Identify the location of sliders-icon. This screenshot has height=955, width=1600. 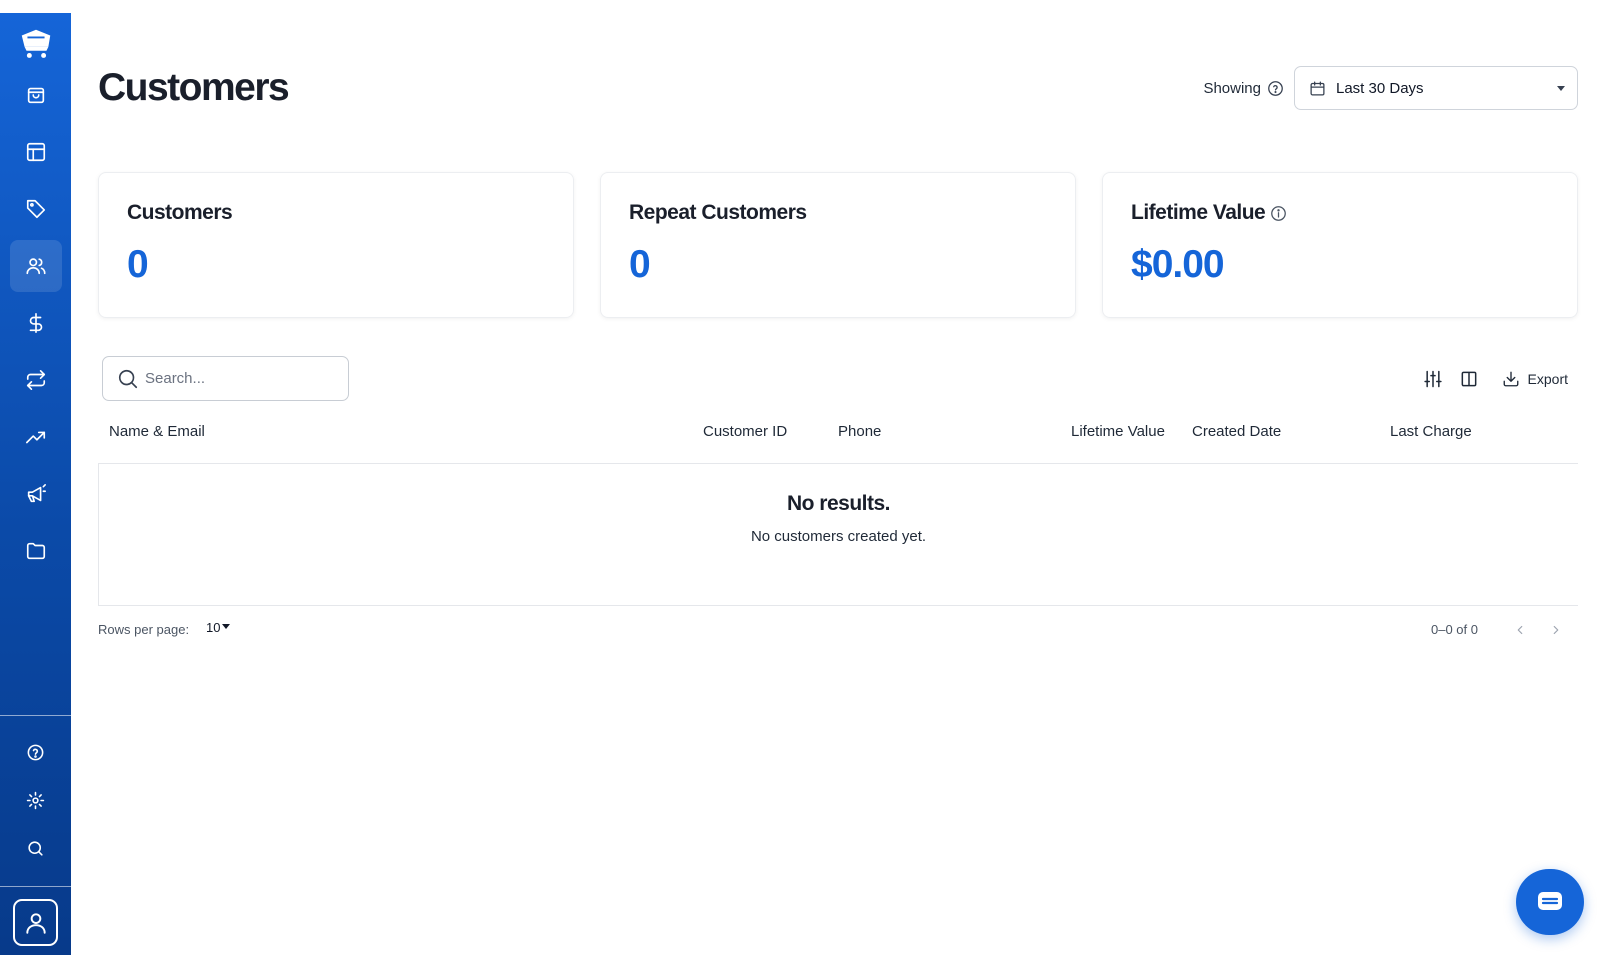
(1432, 379).